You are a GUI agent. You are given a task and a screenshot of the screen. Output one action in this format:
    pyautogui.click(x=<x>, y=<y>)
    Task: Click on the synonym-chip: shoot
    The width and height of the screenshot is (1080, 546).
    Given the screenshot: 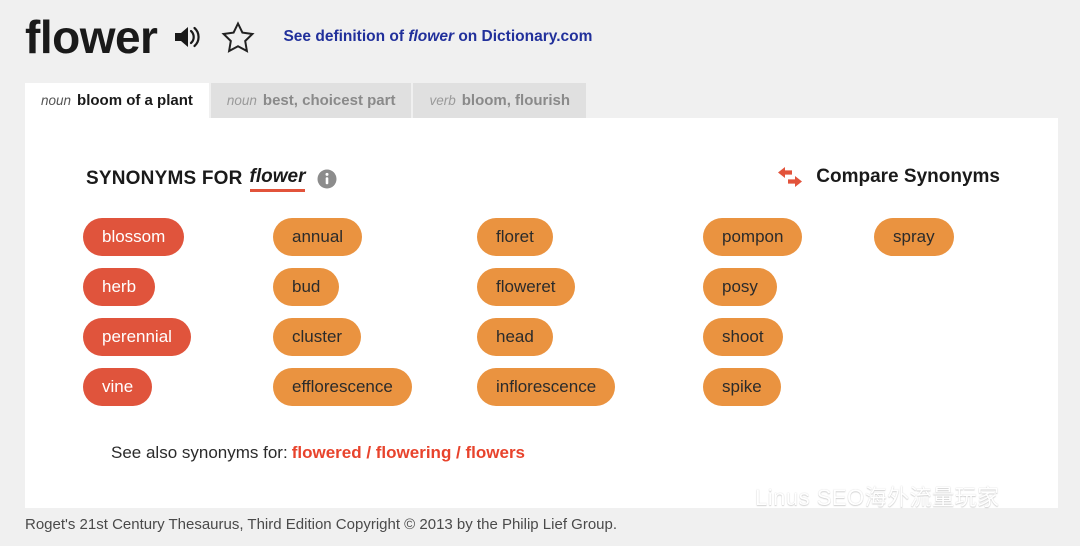 What is the action you would take?
    pyautogui.click(x=743, y=337)
    